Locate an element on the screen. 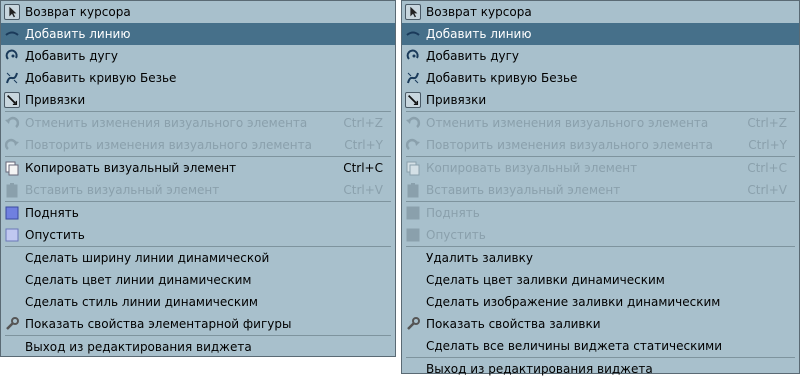 The height and width of the screenshot is (380, 800). menu-item-label: Сделать изображение заливки динамическим is located at coordinates (573, 302).